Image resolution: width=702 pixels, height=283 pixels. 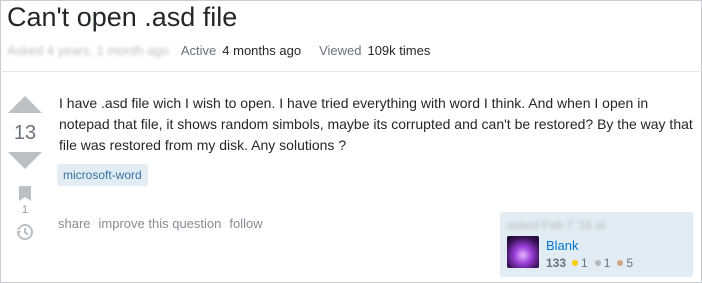 I want to click on share-link: share, so click(x=74, y=223).